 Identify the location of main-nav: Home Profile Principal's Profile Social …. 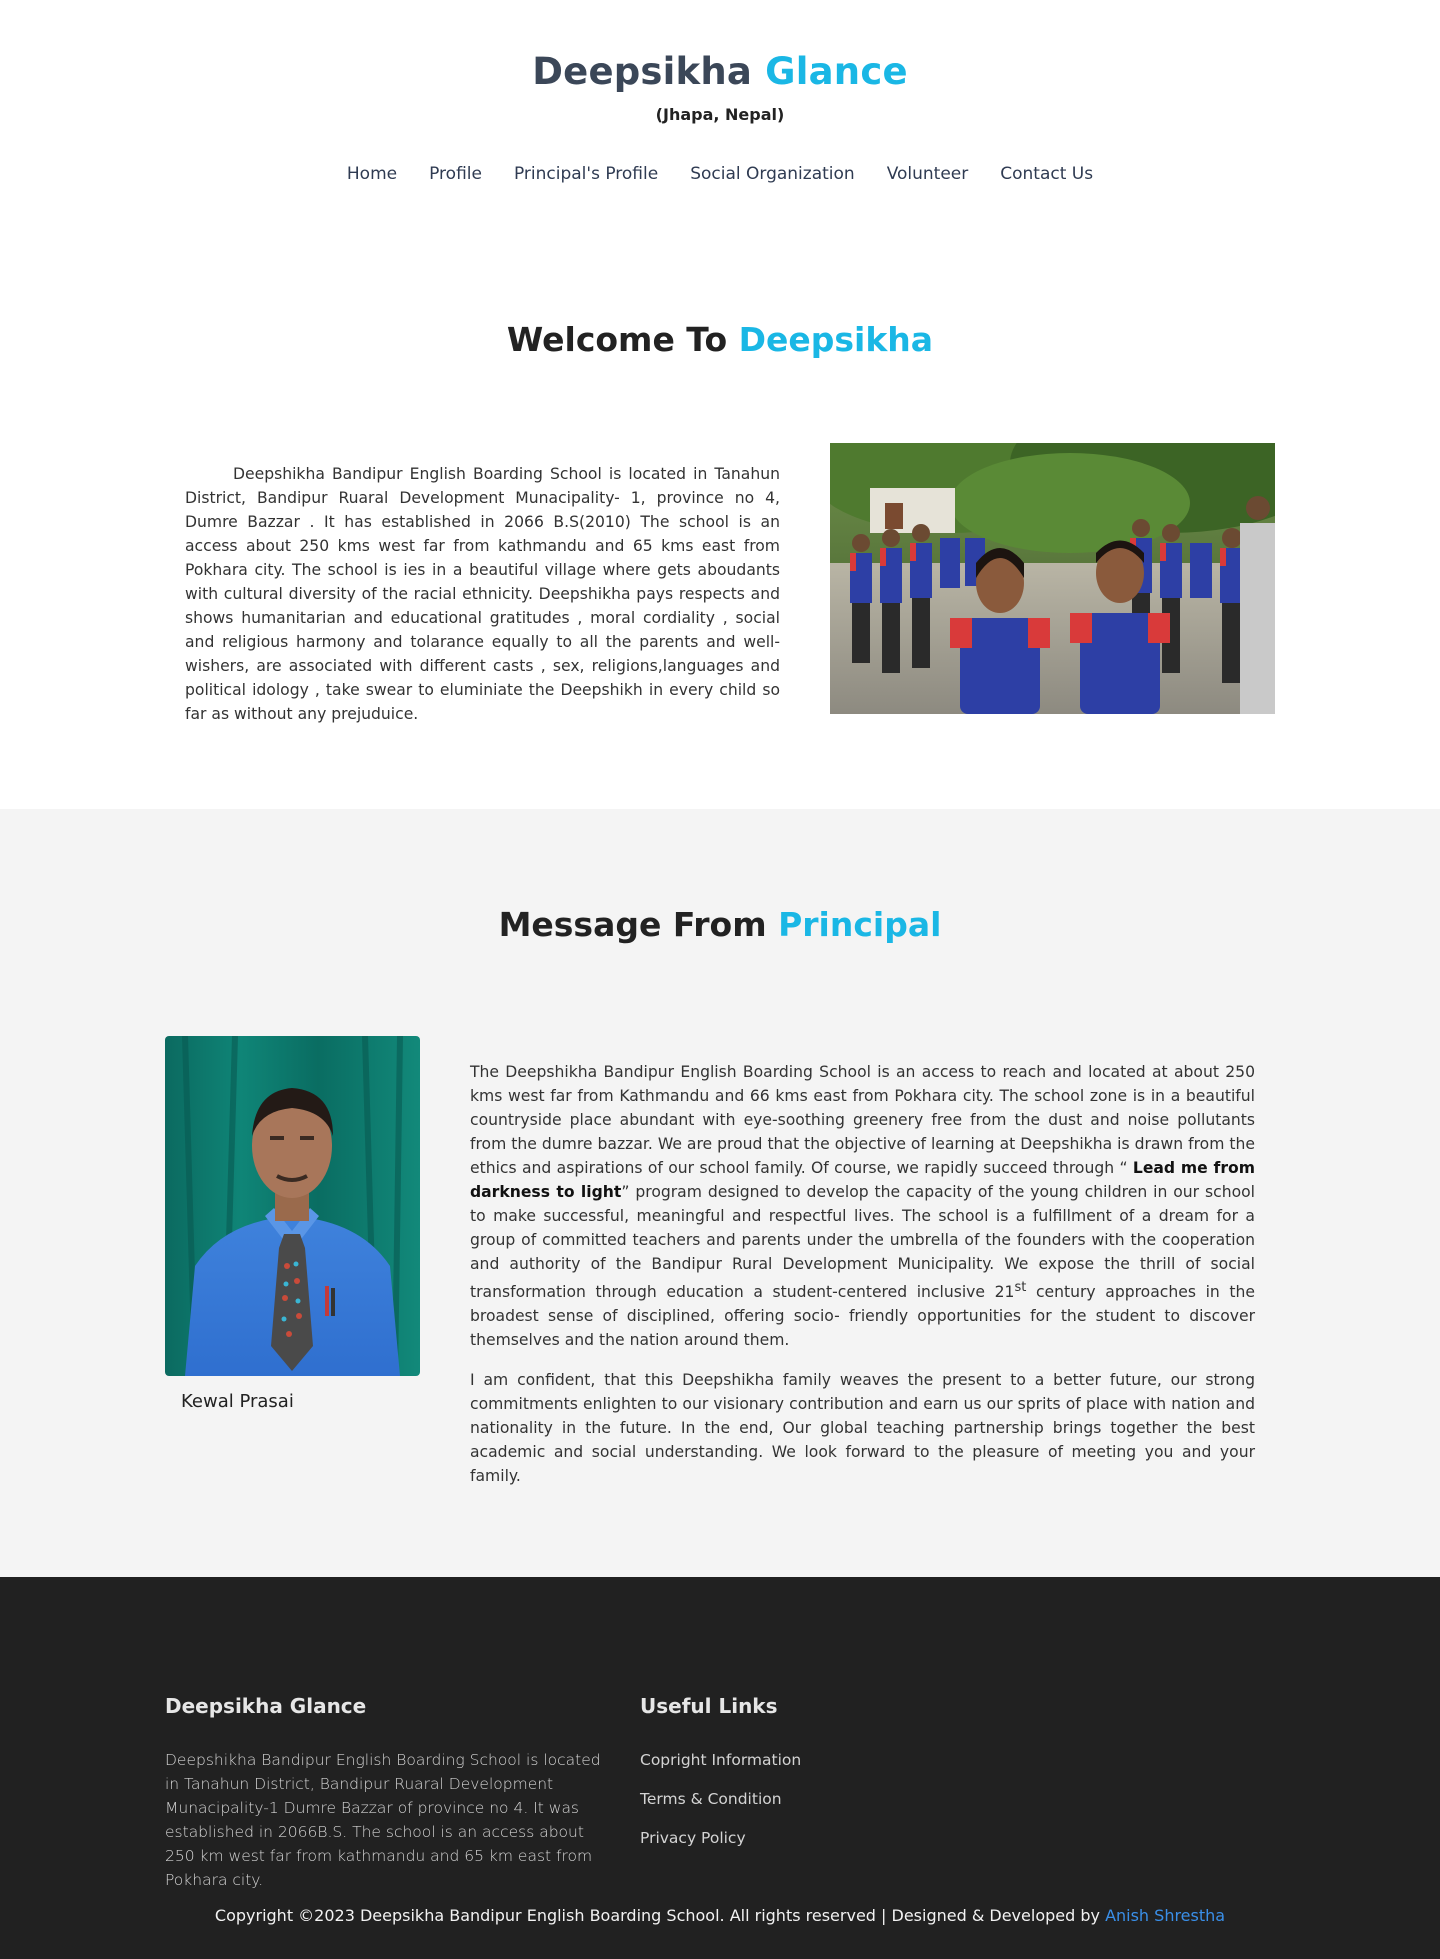
(720, 174).